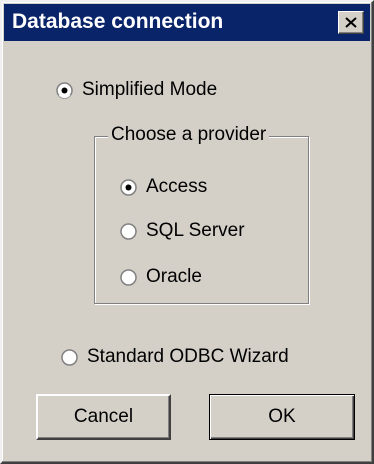 The image size is (374, 464). I want to click on simplified-mode-radio: Simplified Mode, so click(136, 90).